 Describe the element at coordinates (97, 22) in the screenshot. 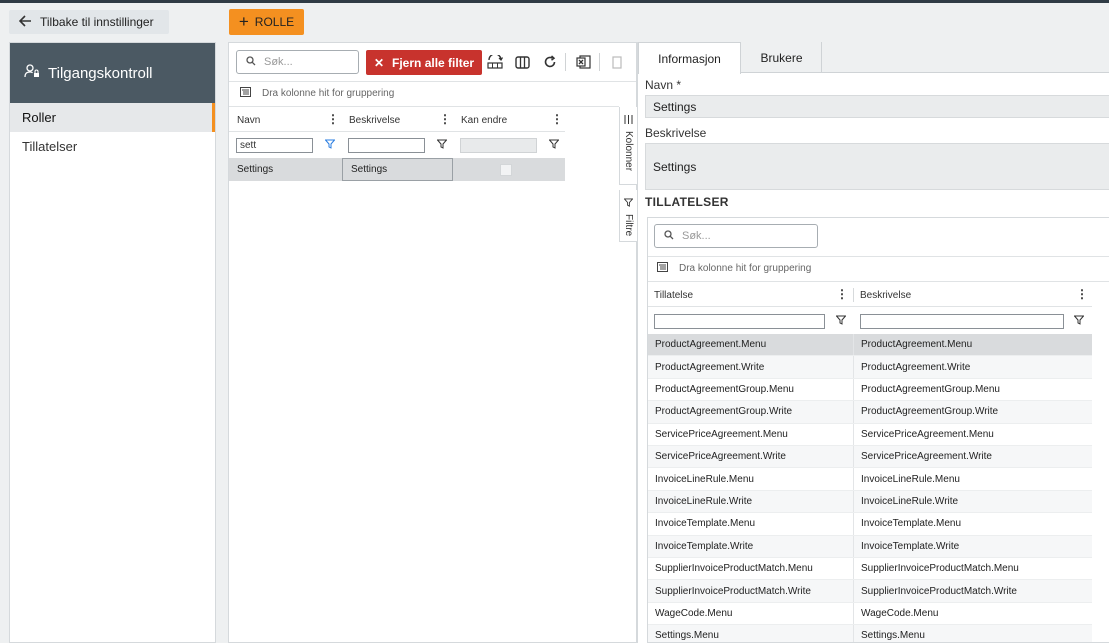

I see `back-label: Tilbake til innstillinger` at that location.